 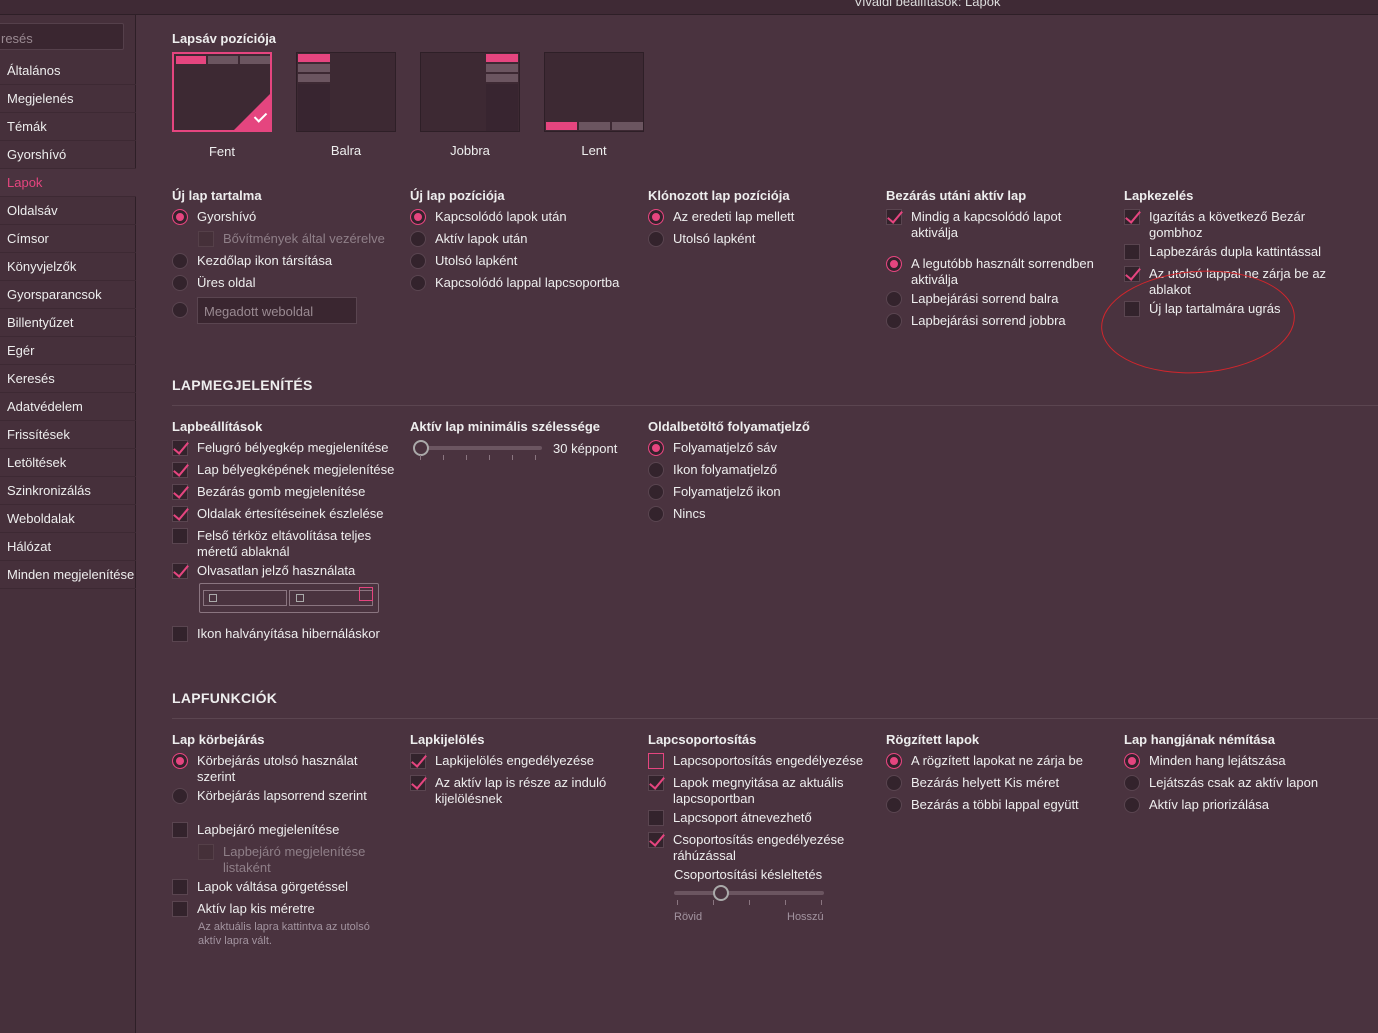 What do you see at coordinates (998, 272) in the screenshot?
I see `radio-recent-order: A legutóbb használt sorrendben aktiválja` at bounding box center [998, 272].